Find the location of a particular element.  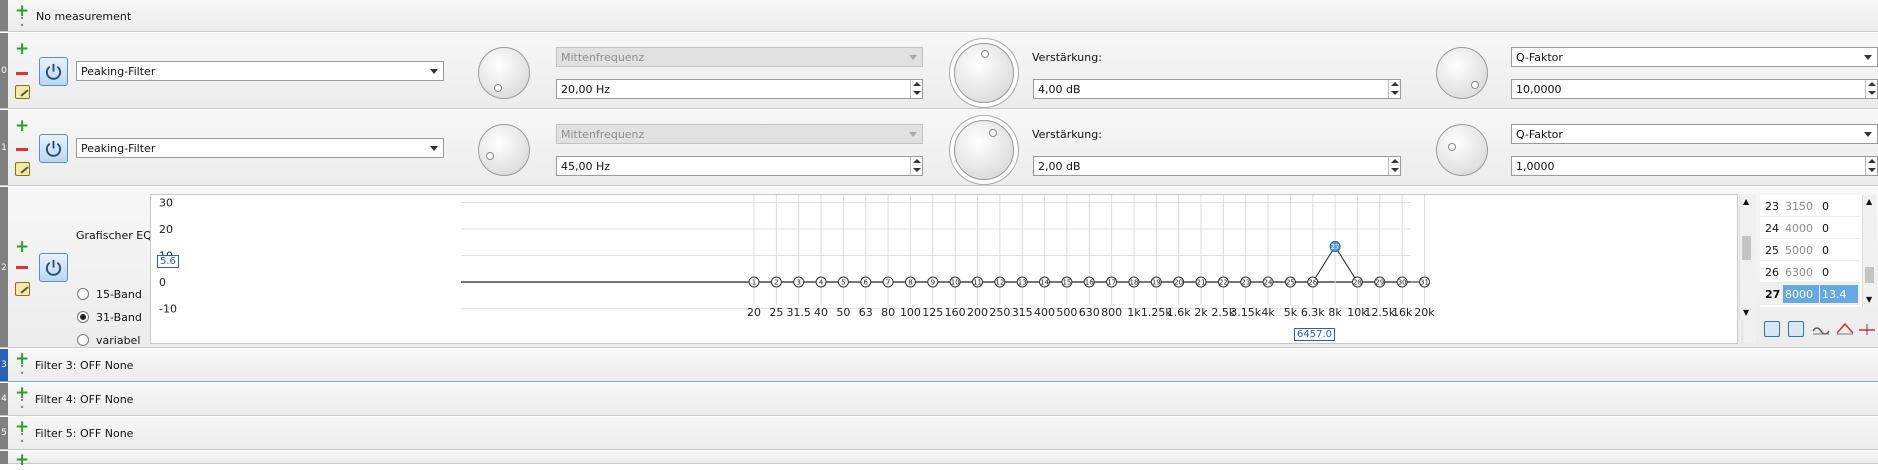

chart-vertical-scrollbar: ▲ ▼ is located at coordinates (1746, 257).